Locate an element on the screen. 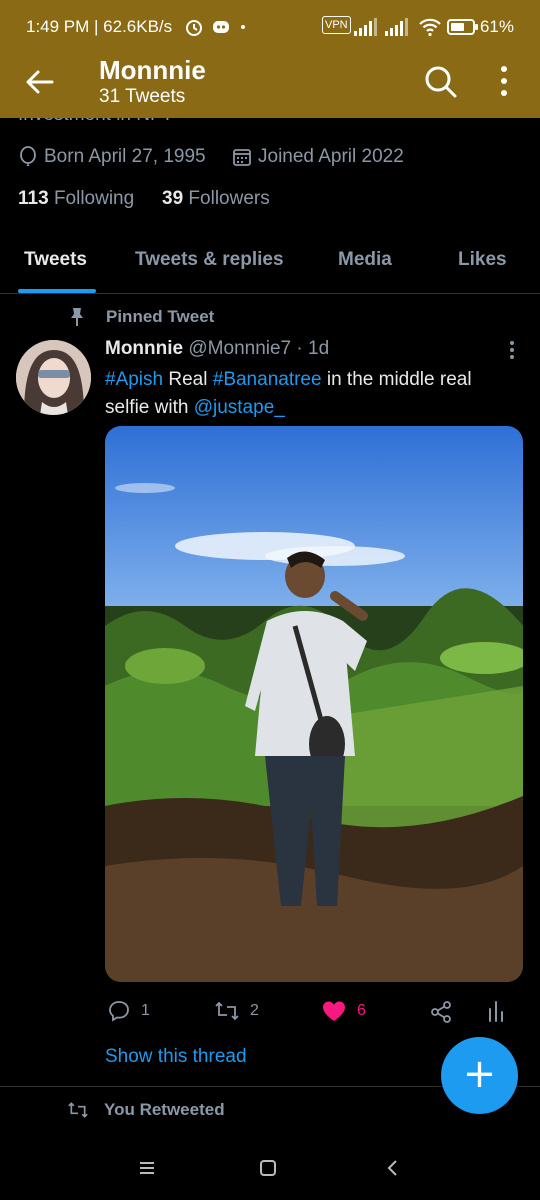 The width and height of the screenshot is (540, 1200). tweet-count: 31 Tweets is located at coordinates (142, 96).